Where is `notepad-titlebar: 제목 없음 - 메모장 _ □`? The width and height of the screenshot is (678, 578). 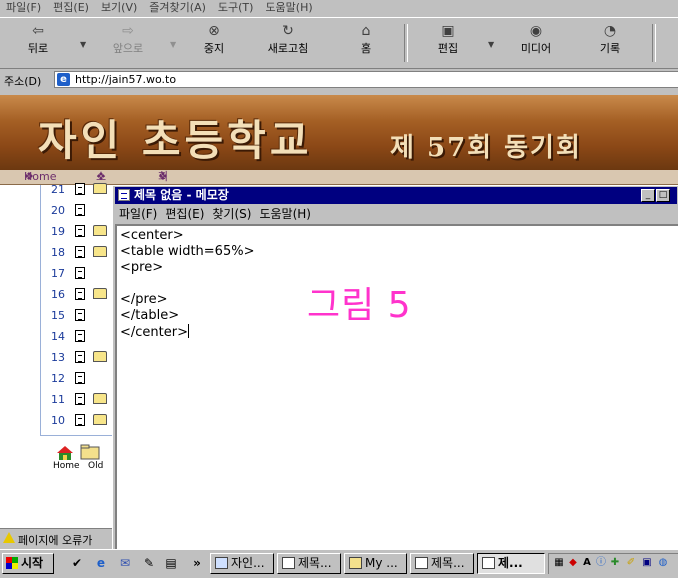
notepad-titlebar: 제목 없음 - 메모장 _ □ is located at coordinates (396, 195).